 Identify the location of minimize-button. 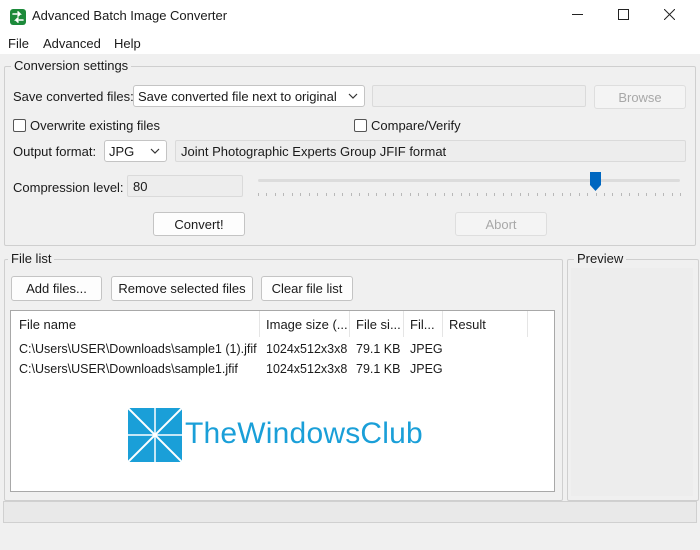
(577, 16).